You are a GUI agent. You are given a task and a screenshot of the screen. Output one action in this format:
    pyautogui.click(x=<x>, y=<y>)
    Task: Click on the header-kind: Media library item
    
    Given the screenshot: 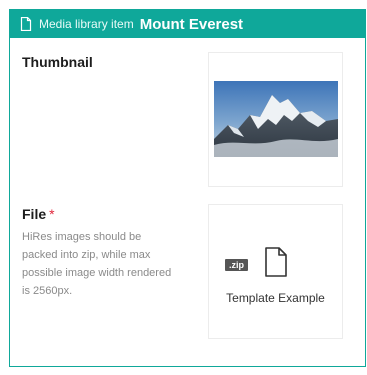 What is the action you would take?
    pyautogui.click(x=86, y=24)
    